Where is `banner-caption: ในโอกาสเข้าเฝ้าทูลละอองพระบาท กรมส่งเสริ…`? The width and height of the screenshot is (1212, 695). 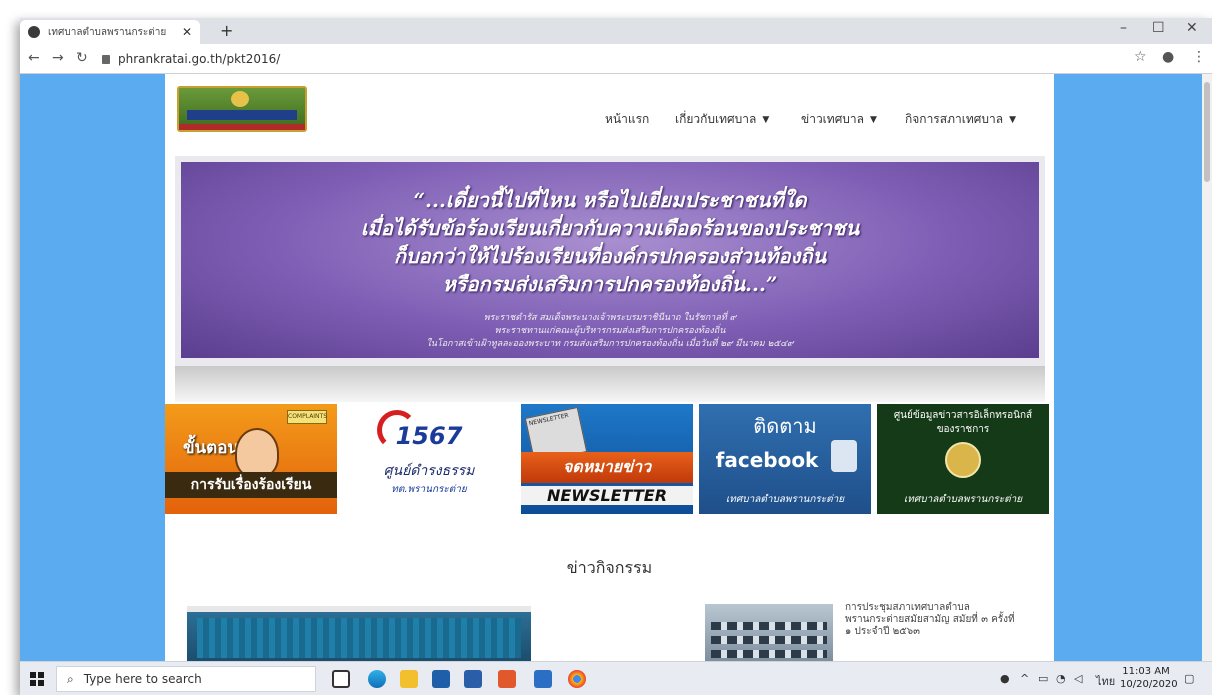
banner-caption: ในโอกาสเข้าเฝ้าทูลละอองพระบาท กรมส่งเสริ… is located at coordinates (610, 344).